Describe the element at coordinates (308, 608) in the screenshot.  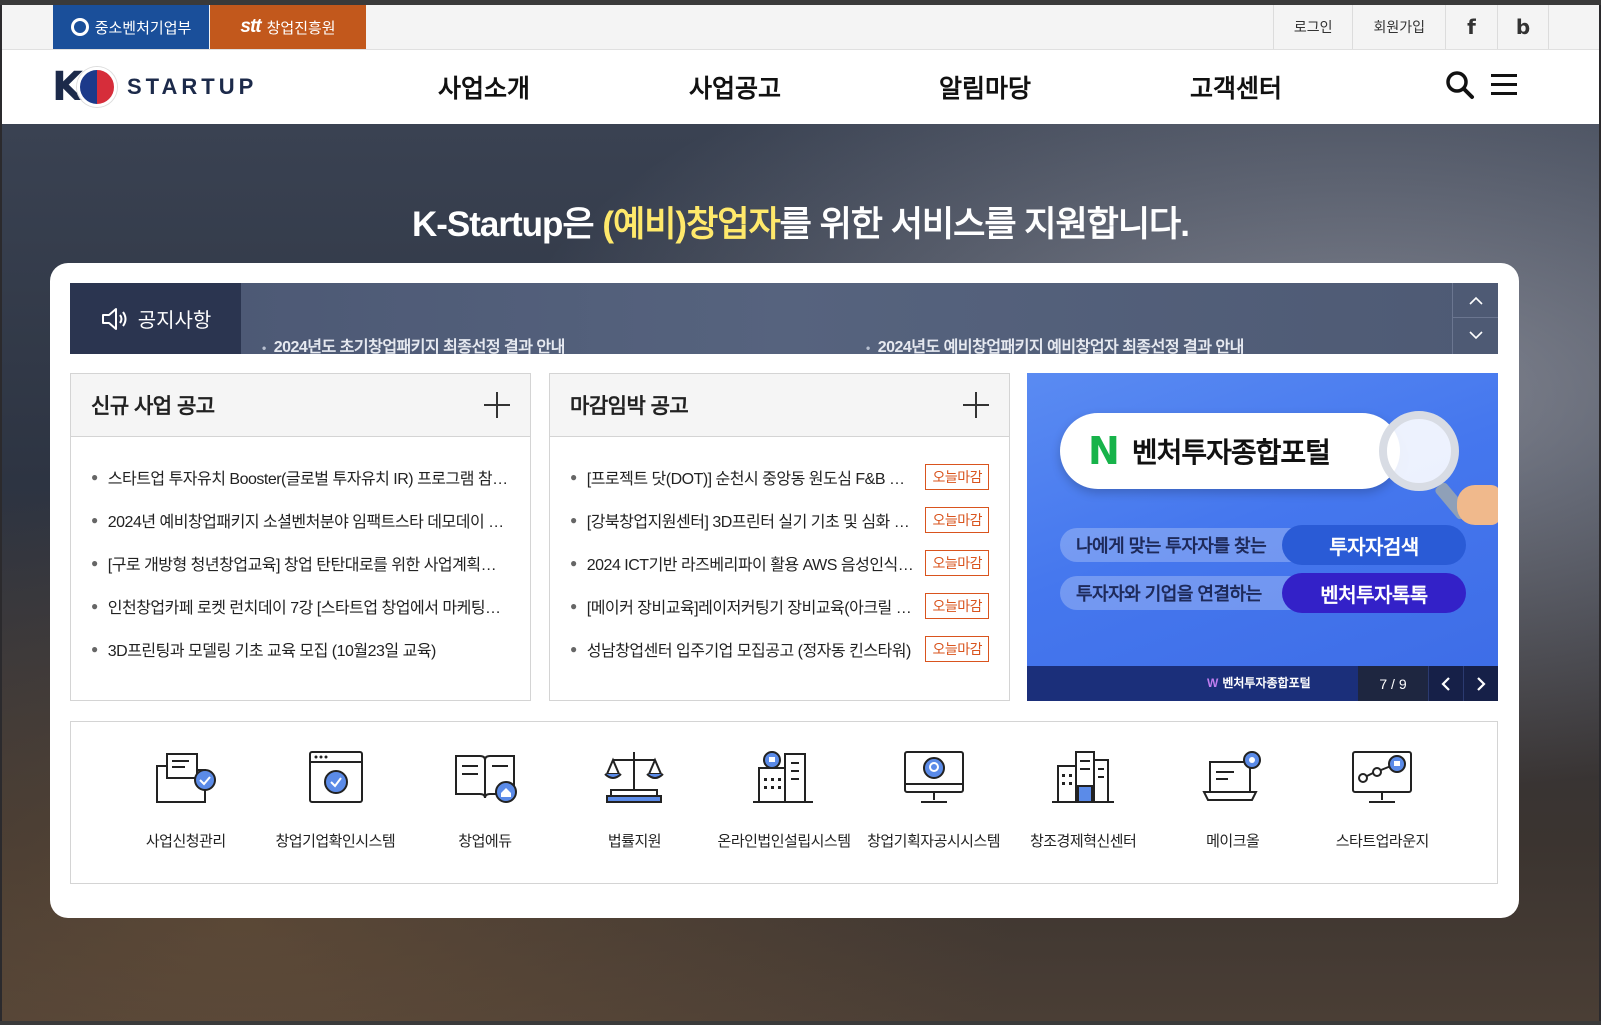
I see `list-item-text: 인천창업카페 로켓 런치데이 7강 [스타트업 창업에서 마케팅까지]` at that location.